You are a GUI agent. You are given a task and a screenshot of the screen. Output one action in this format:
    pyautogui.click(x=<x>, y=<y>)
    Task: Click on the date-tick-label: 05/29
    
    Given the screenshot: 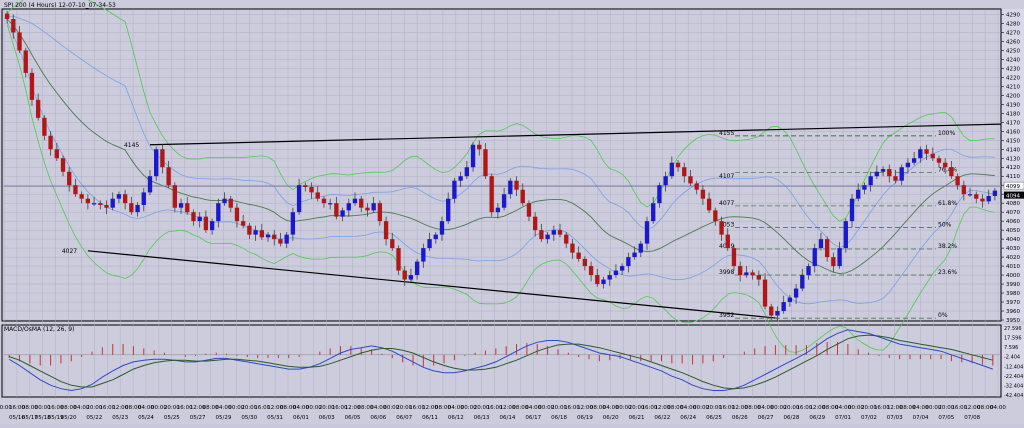 What is the action you would take?
    pyautogui.click(x=224, y=418)
    